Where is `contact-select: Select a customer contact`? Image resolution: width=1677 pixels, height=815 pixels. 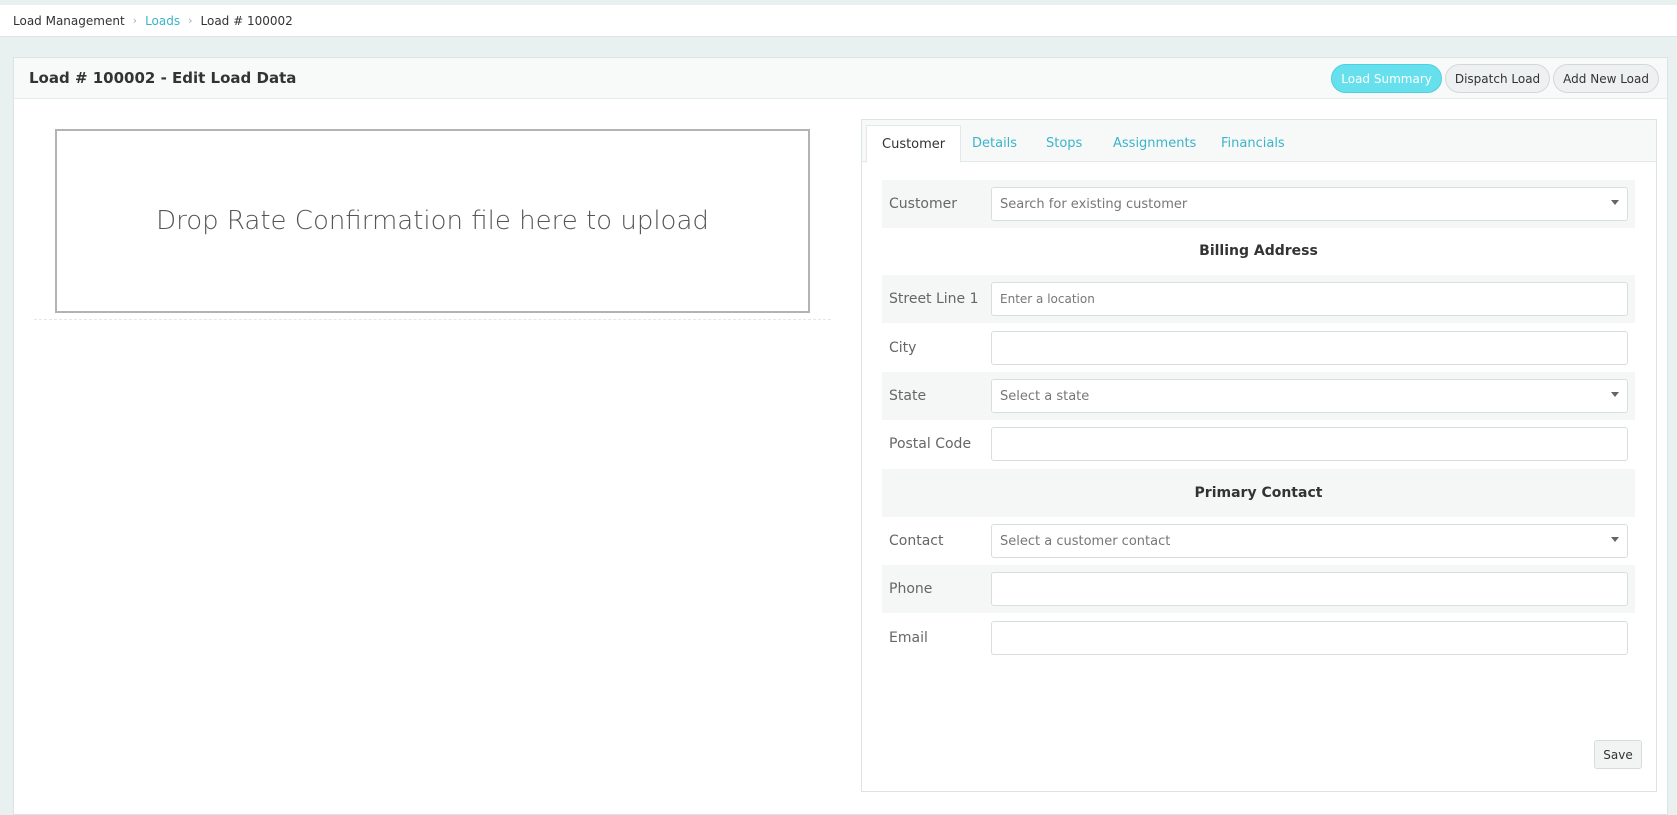 contact-select: Select a customer contact is located at coordinates (1309, 541).